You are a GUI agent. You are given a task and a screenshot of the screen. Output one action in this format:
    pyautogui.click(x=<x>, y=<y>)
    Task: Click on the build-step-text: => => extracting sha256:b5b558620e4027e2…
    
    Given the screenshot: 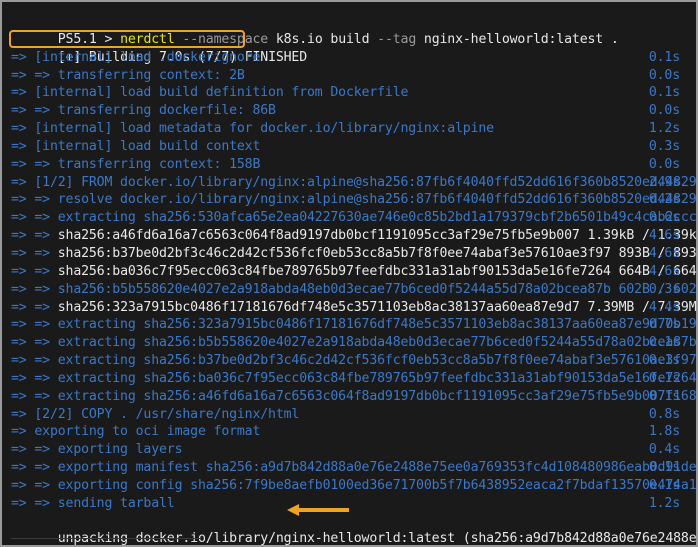 What is the action you would take?
    pyautogui.click(x=354, y=343)
    